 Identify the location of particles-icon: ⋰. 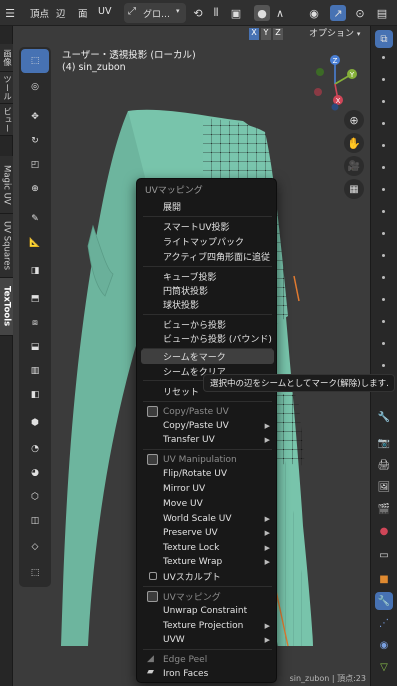
(384, 623).